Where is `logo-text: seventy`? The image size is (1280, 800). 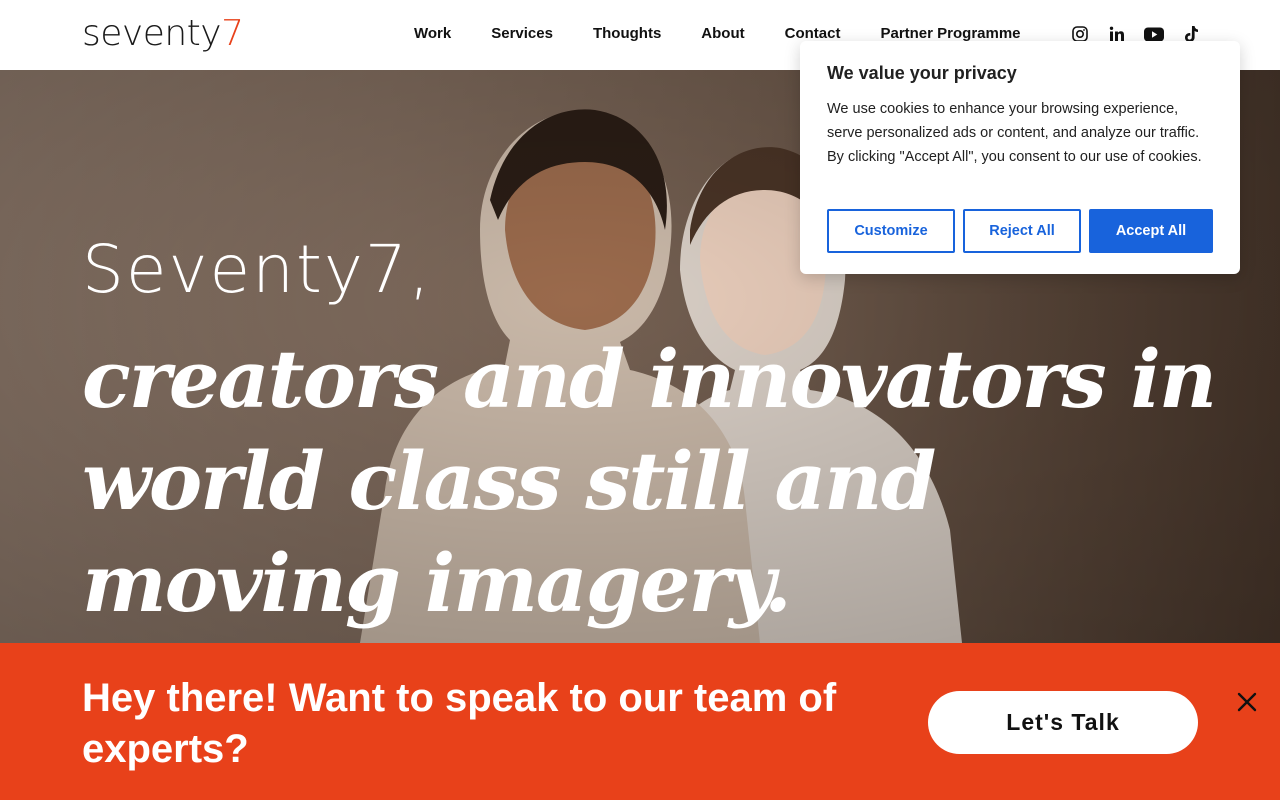
logo-text: seventy is located at coordinates (152, 33).